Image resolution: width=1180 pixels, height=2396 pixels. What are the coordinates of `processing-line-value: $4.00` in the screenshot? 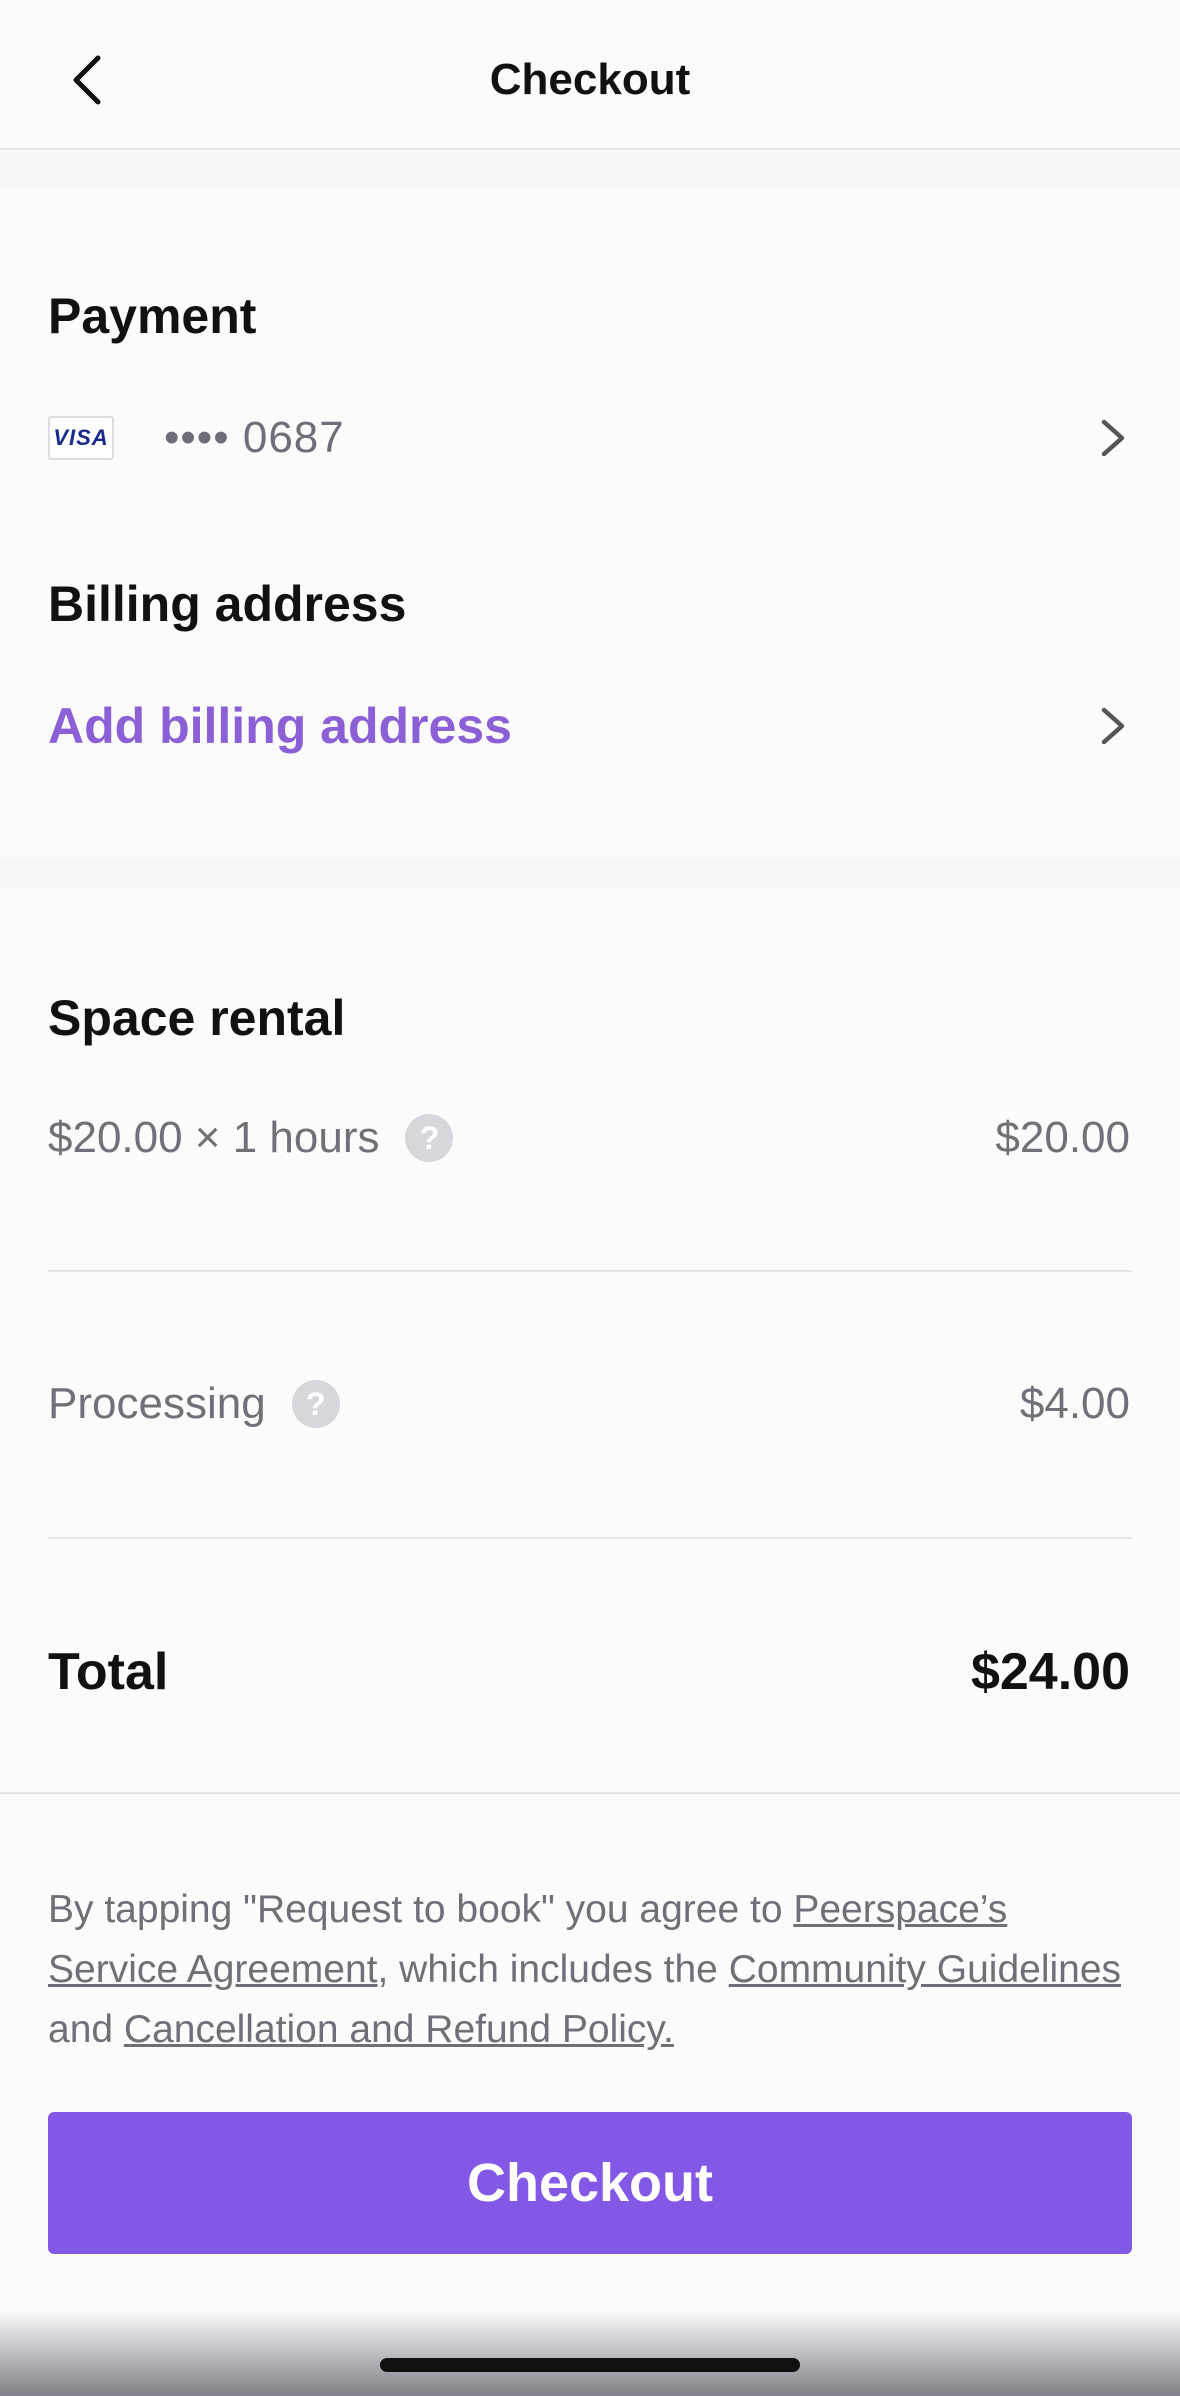 It's located at (1074, 1403).